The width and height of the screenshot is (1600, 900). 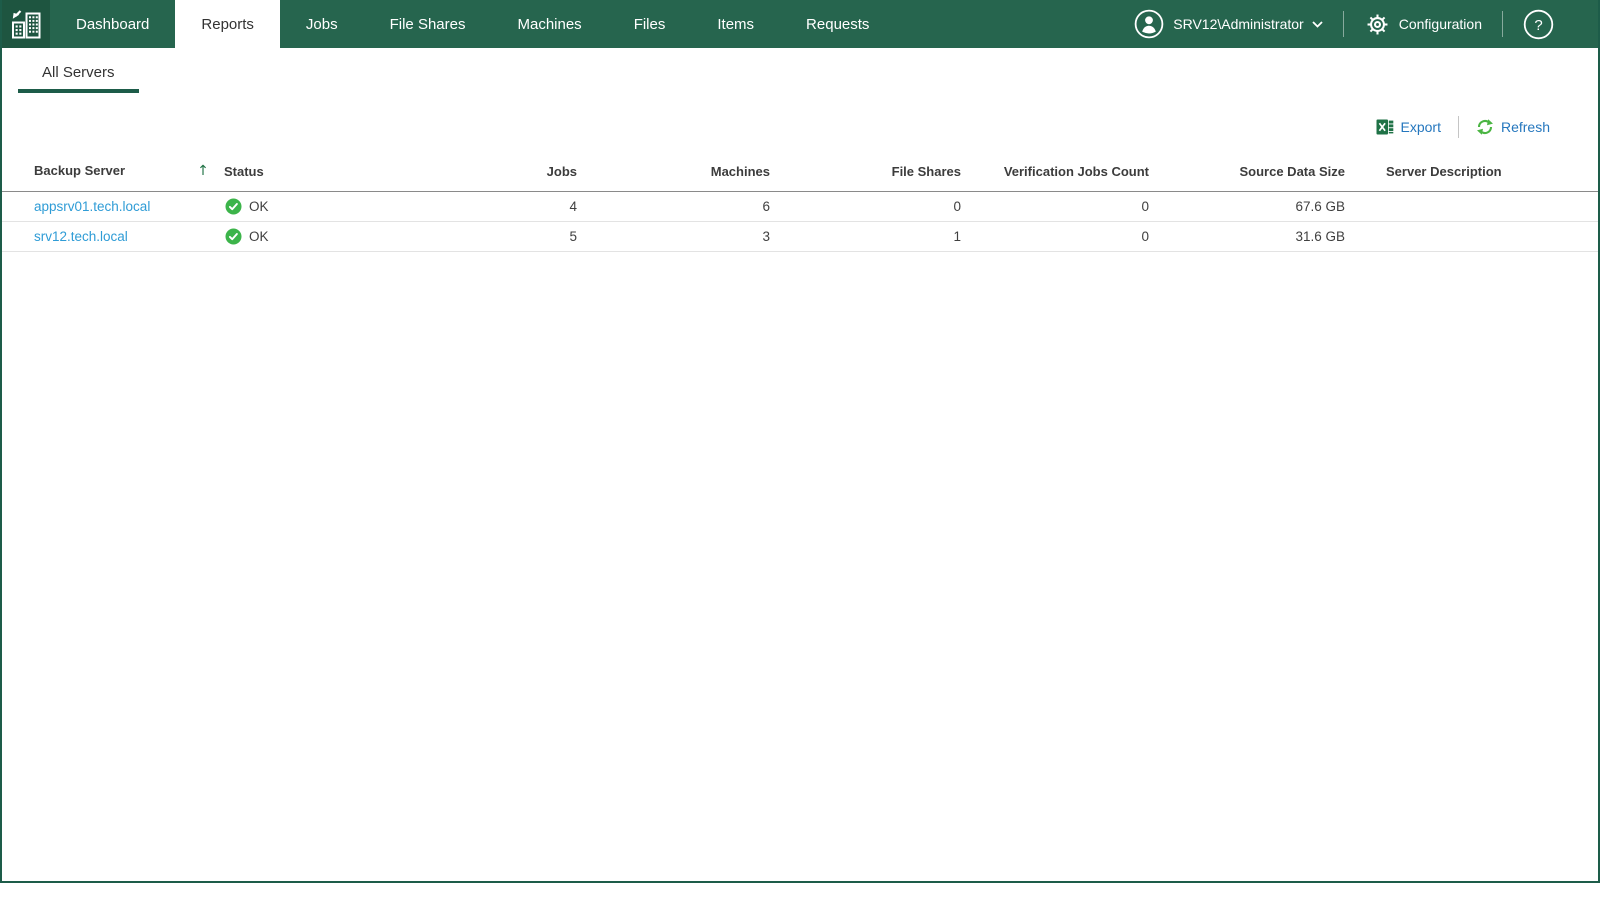 I want to click on column-source-data-size: Source Data Size, so click(x=1257, y=172).